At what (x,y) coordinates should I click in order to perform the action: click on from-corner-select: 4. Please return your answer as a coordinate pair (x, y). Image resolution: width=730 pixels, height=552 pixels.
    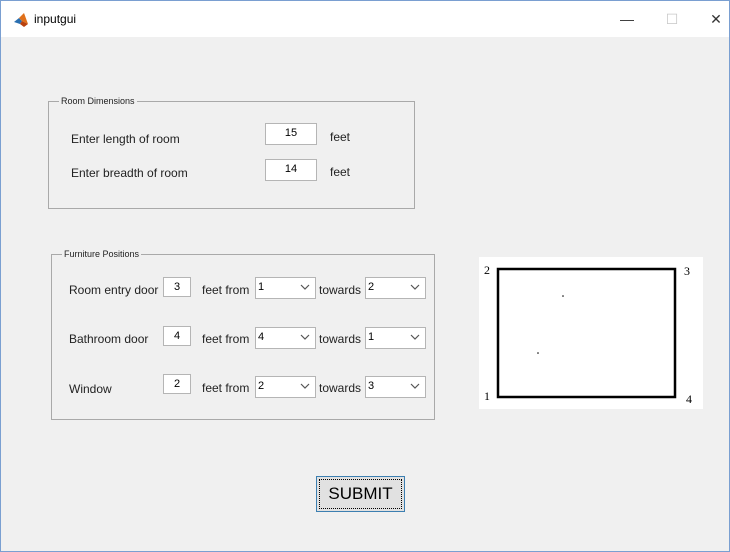
    Looking at the image, I should click on (285, 338).